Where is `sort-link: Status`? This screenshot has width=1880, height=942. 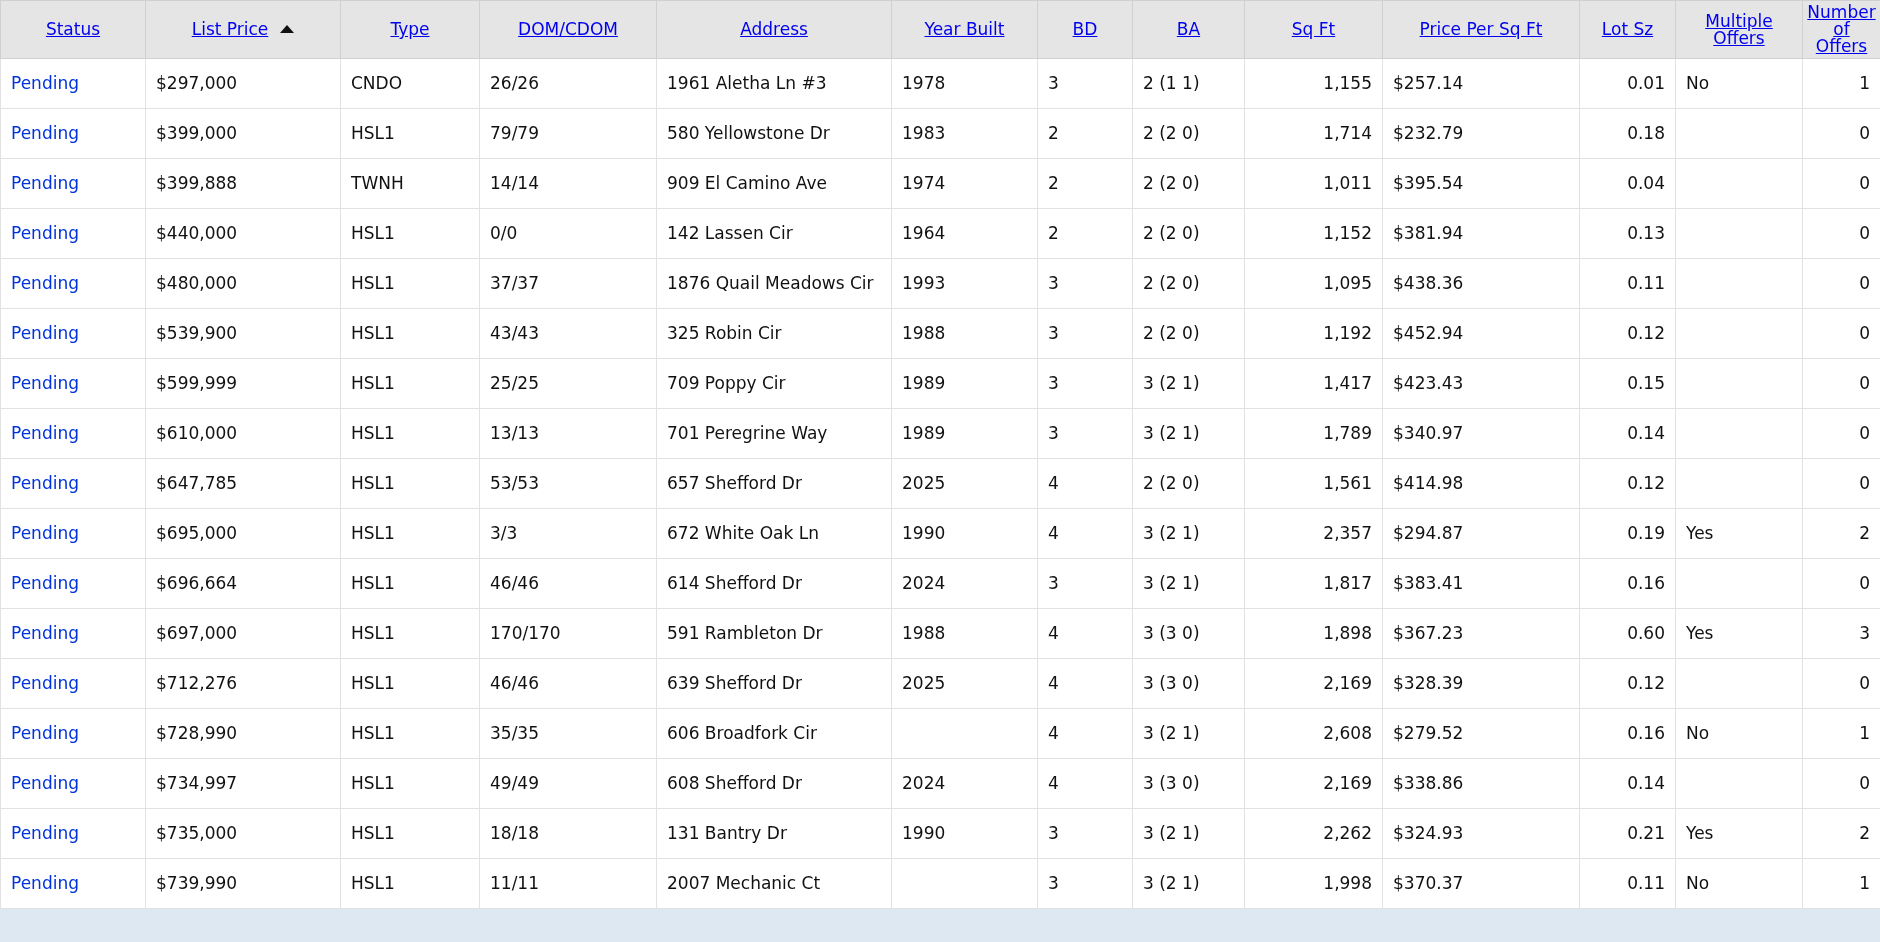
sort-link: Status is located at coordinates (73, 29).